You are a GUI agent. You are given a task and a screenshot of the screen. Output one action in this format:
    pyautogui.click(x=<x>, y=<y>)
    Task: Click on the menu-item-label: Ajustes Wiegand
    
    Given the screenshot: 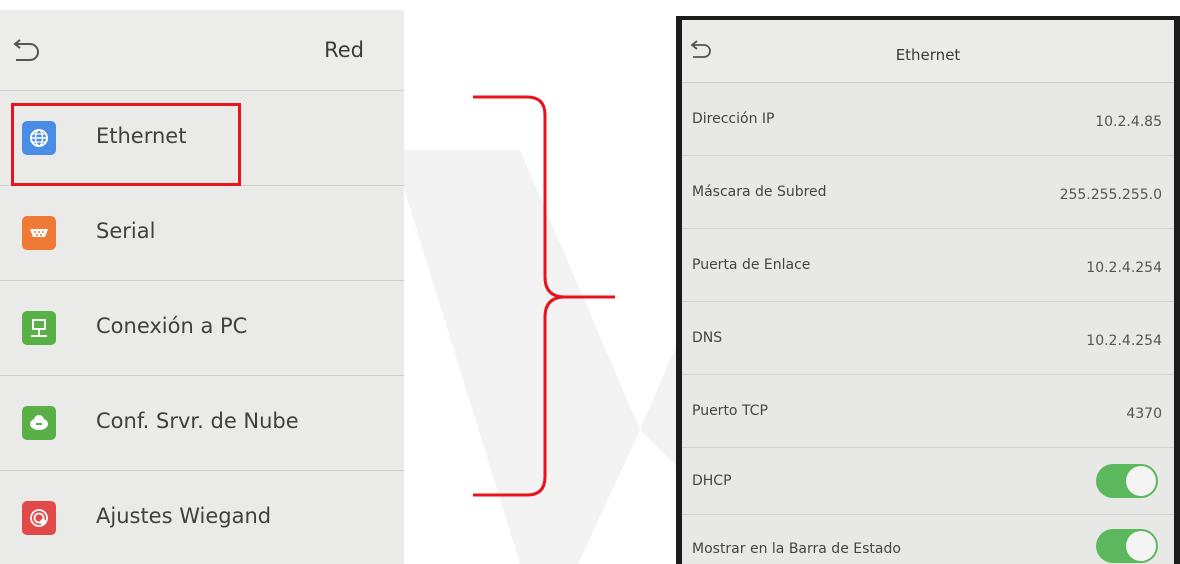 What is the action you would take?
    pyautogui.click(x=184, y=516)
    